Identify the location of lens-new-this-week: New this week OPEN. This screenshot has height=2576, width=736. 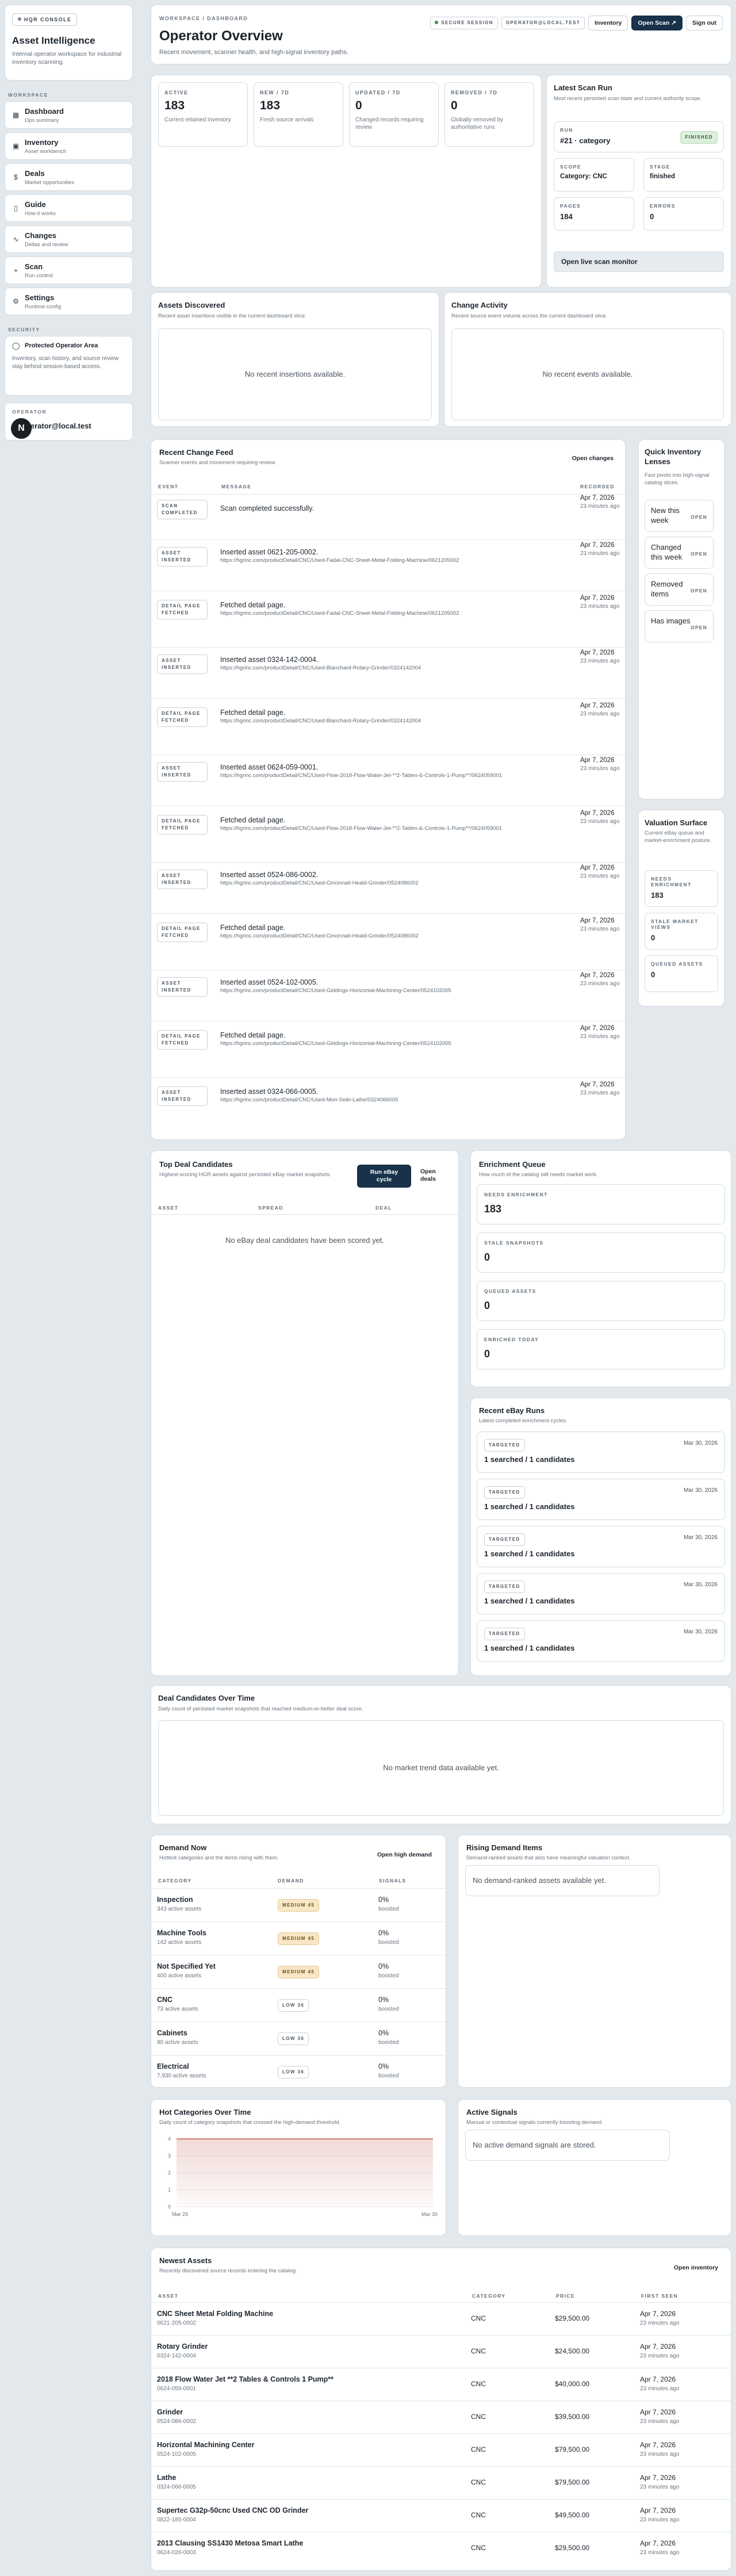
(679, 516).